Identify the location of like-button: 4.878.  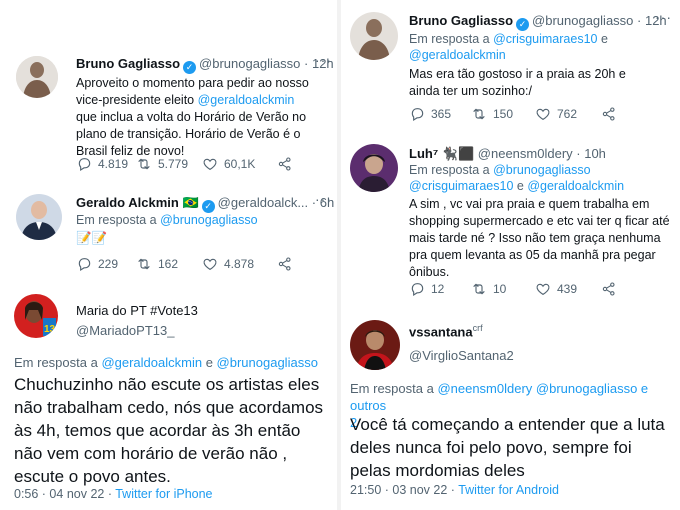
(239, 264).